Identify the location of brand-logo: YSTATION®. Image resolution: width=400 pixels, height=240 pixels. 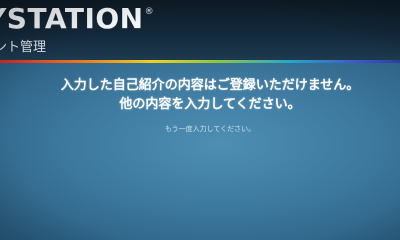
(77, 18).